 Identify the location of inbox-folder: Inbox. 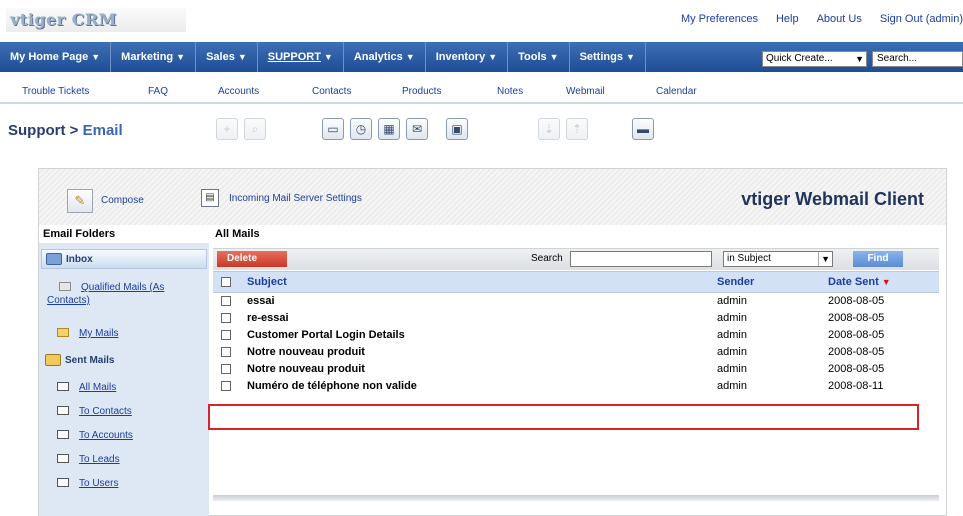
(124, 259).